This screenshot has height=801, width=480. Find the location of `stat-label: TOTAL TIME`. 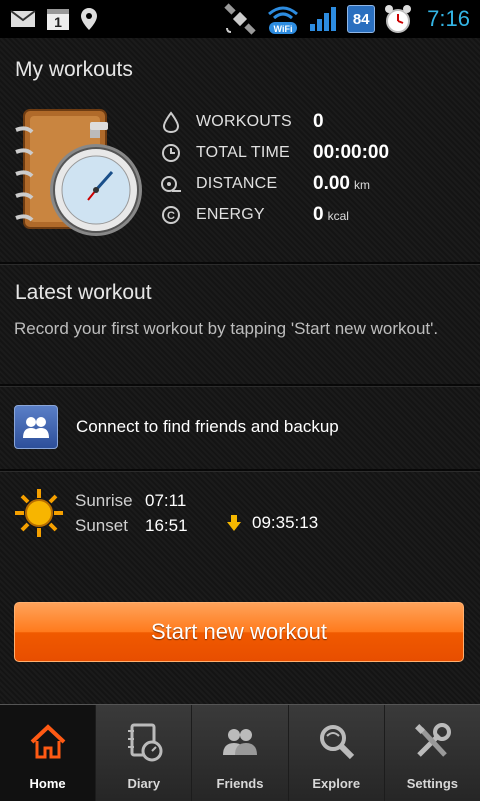

stat-label: TOTAL TIME is located at coordinates (243, 152).